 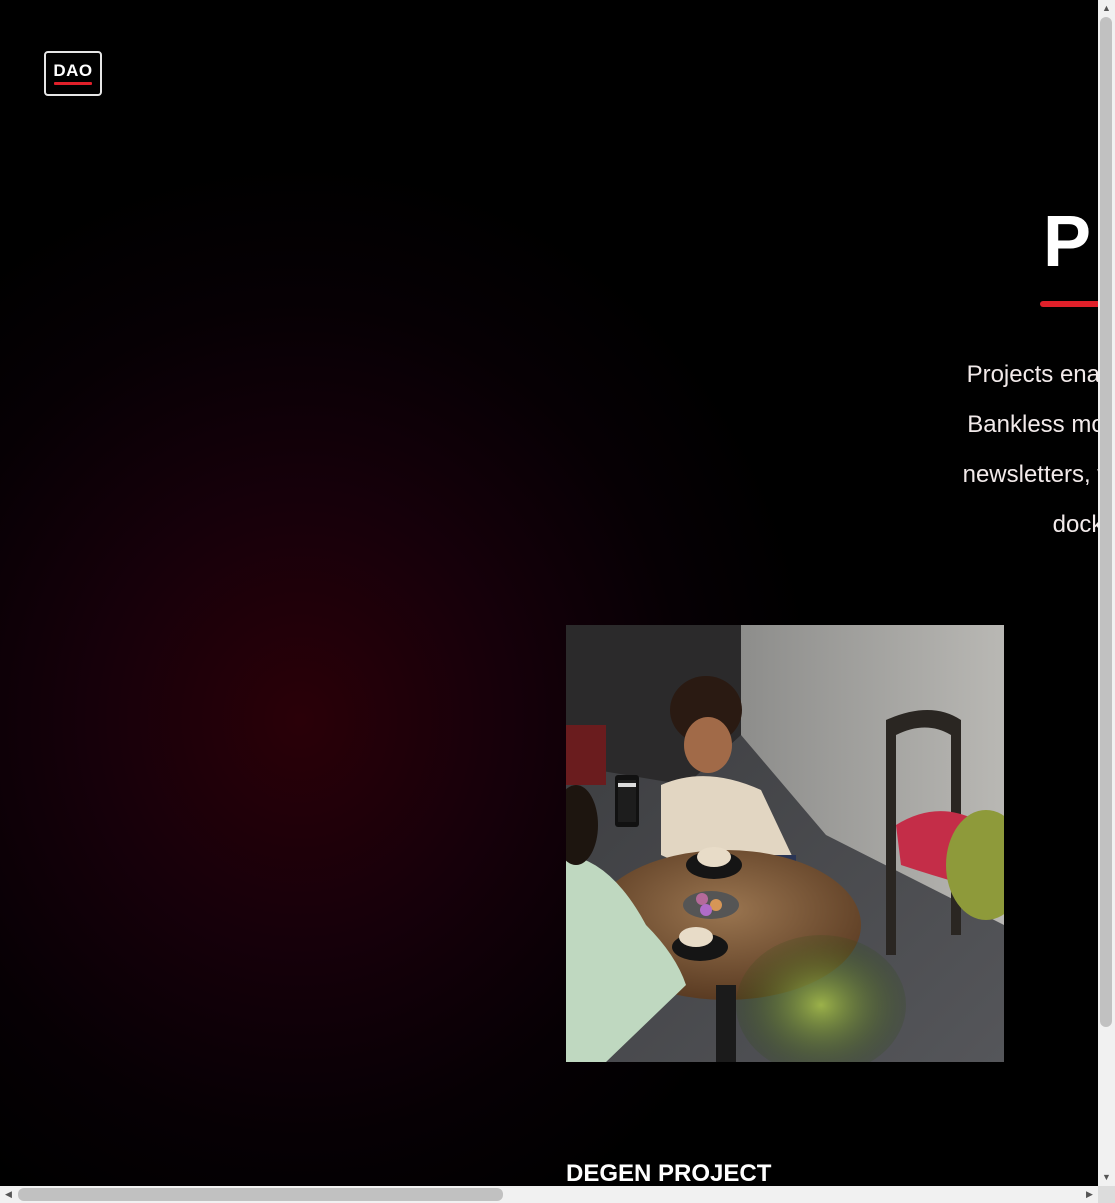 I want to click on title-underline, so click(x=1069, y=304).